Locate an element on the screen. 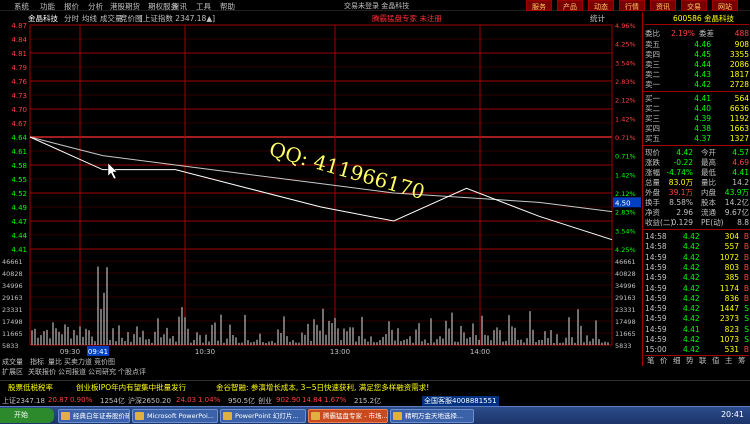  tab-company-research: 公司研究 is located at coordinates (102, 372).